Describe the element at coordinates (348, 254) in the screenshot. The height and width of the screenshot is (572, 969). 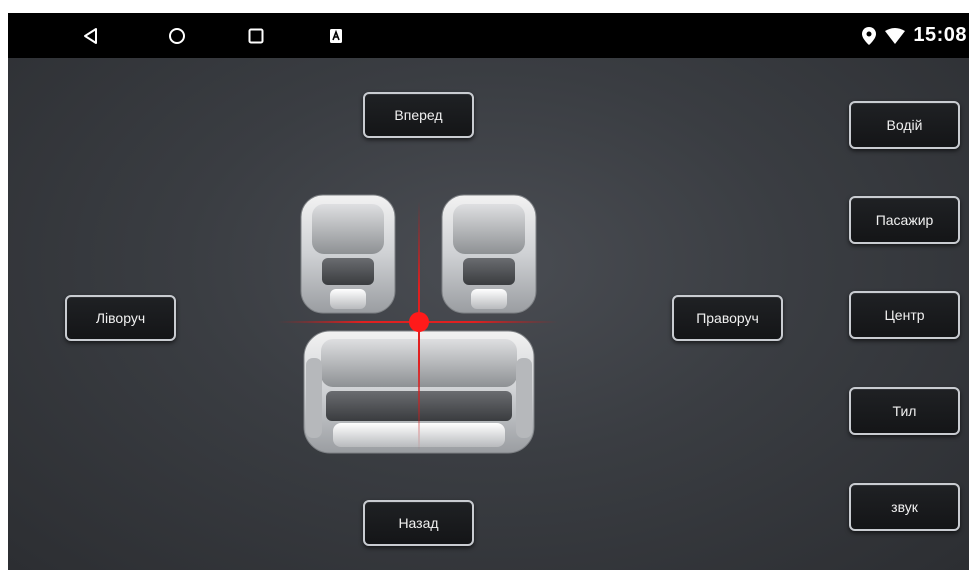
I see `front-left-seat` at that location.